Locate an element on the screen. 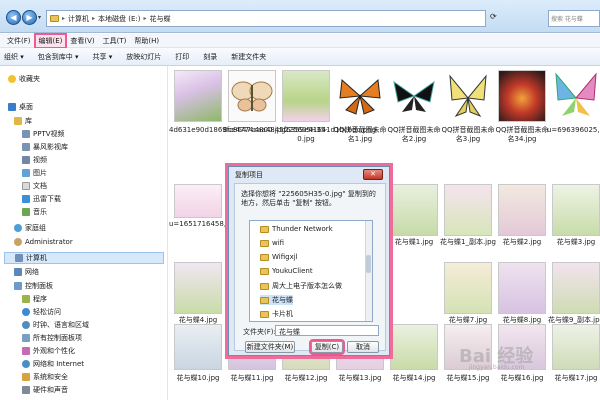 This screenshot has width=600, height=400. sidebar-item-lib-1: 暴风影视库 is located at coordinates (45, 147).